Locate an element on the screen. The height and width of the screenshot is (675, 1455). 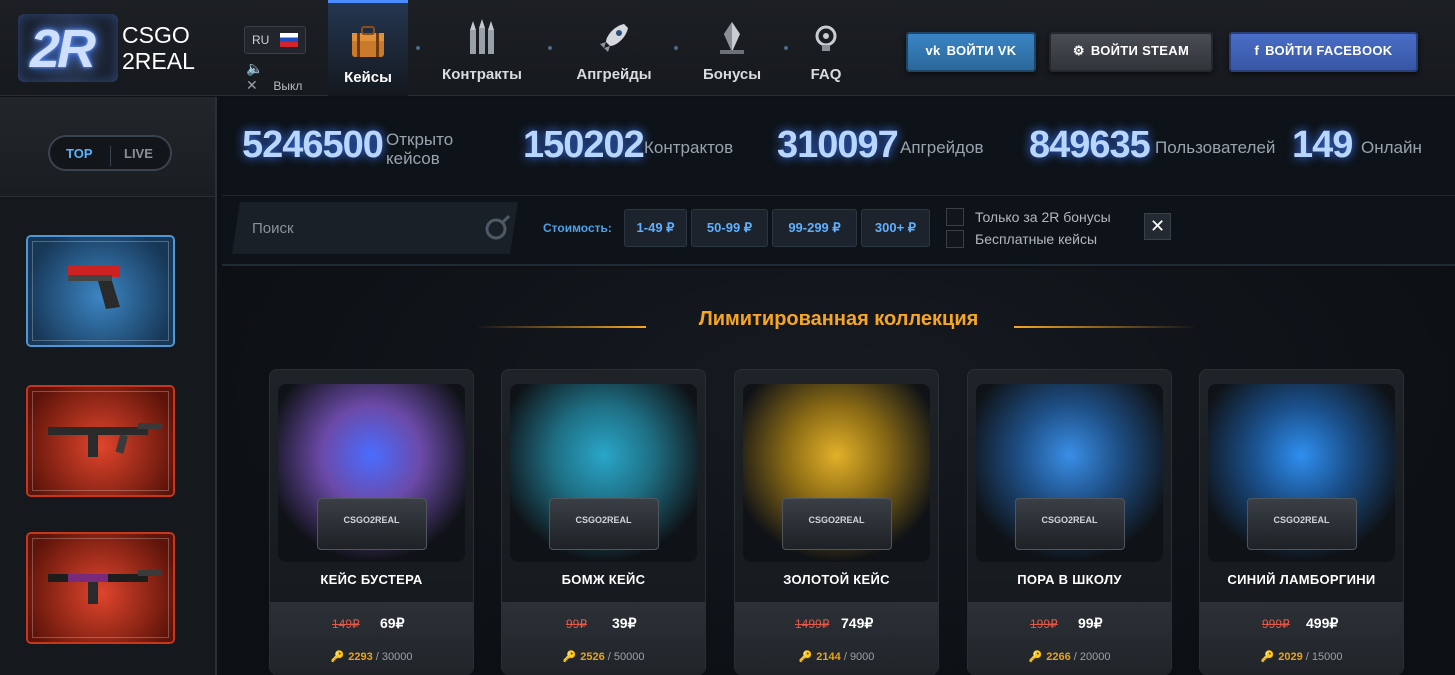
case-total-count: 20000 is located at coordinates (1095, 657).